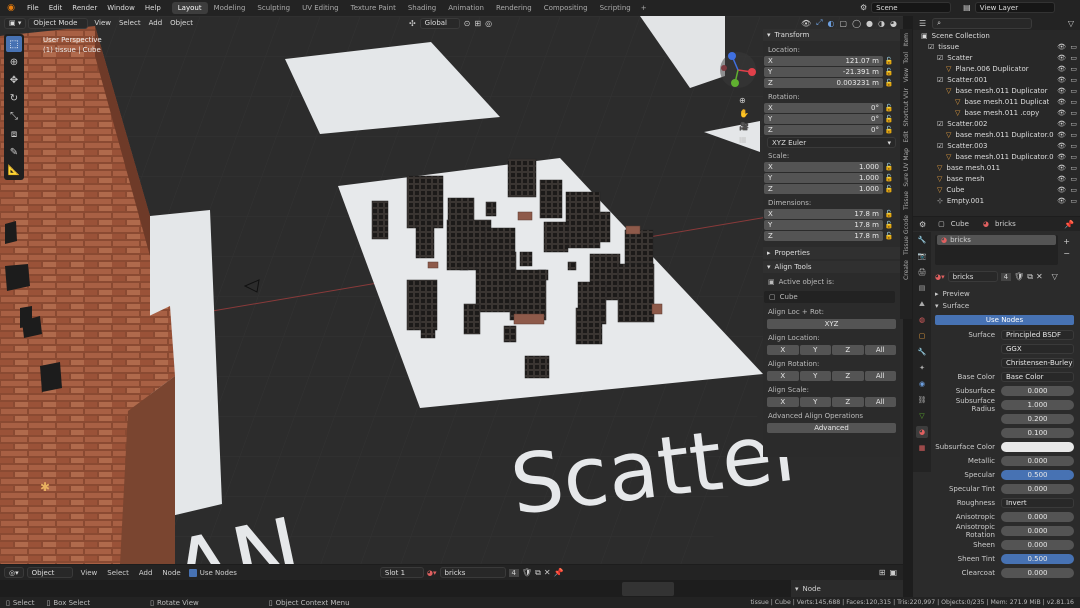 Image resolution: width=1080 pixels, height=608 pixels. Describe the element at coordinates (906, 200) in the screenshot. I see `sidebar-tab-tissue: Tissue` at that location.